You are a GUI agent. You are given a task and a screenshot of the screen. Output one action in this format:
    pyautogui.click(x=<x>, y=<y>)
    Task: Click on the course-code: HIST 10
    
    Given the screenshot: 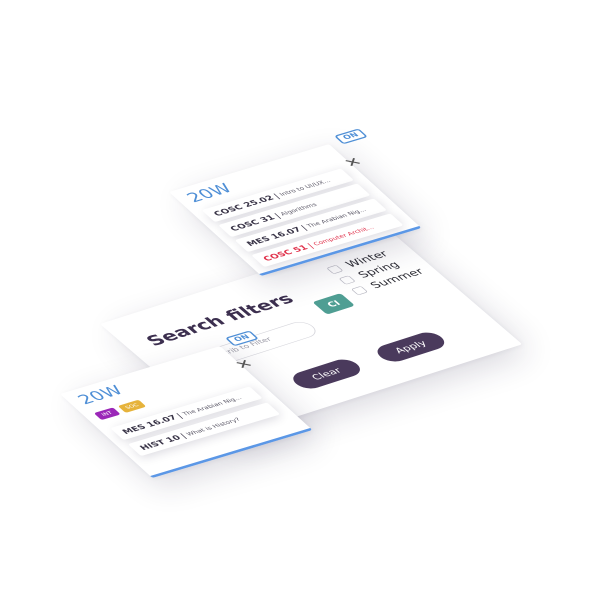 What is the action you would take?
    pyautogui.click(x=160, y=442)
    